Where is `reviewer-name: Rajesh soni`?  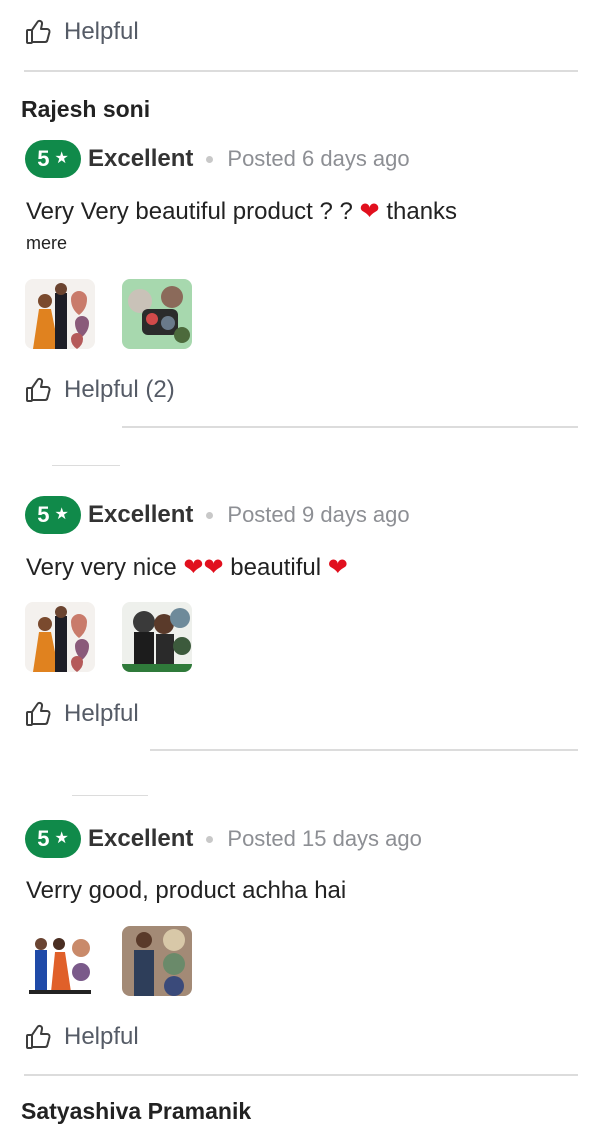 reviewer-name: Rajesh soni is located at coordinates (86, 109).